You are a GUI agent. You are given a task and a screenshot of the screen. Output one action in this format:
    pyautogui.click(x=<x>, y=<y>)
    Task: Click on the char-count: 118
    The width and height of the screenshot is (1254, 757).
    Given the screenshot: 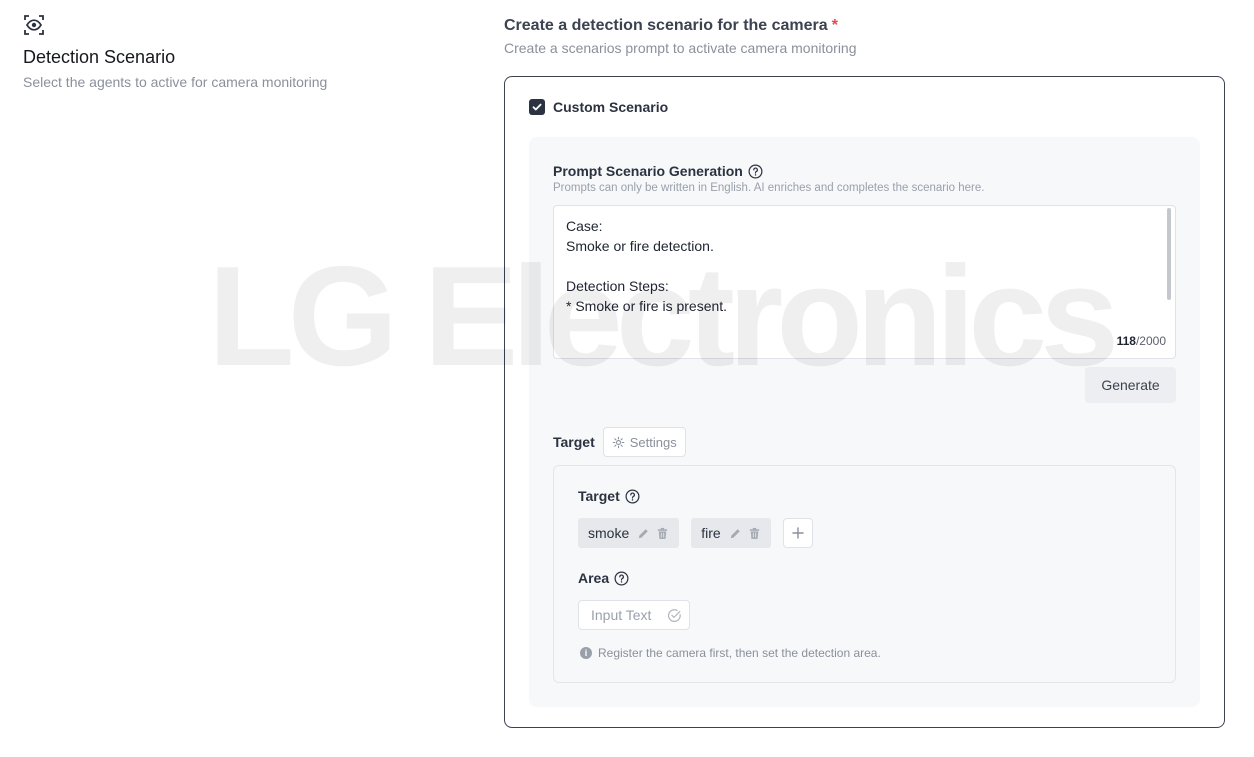 What is the action you would take?
    pyautogui.click(x=1126, y=341)
    